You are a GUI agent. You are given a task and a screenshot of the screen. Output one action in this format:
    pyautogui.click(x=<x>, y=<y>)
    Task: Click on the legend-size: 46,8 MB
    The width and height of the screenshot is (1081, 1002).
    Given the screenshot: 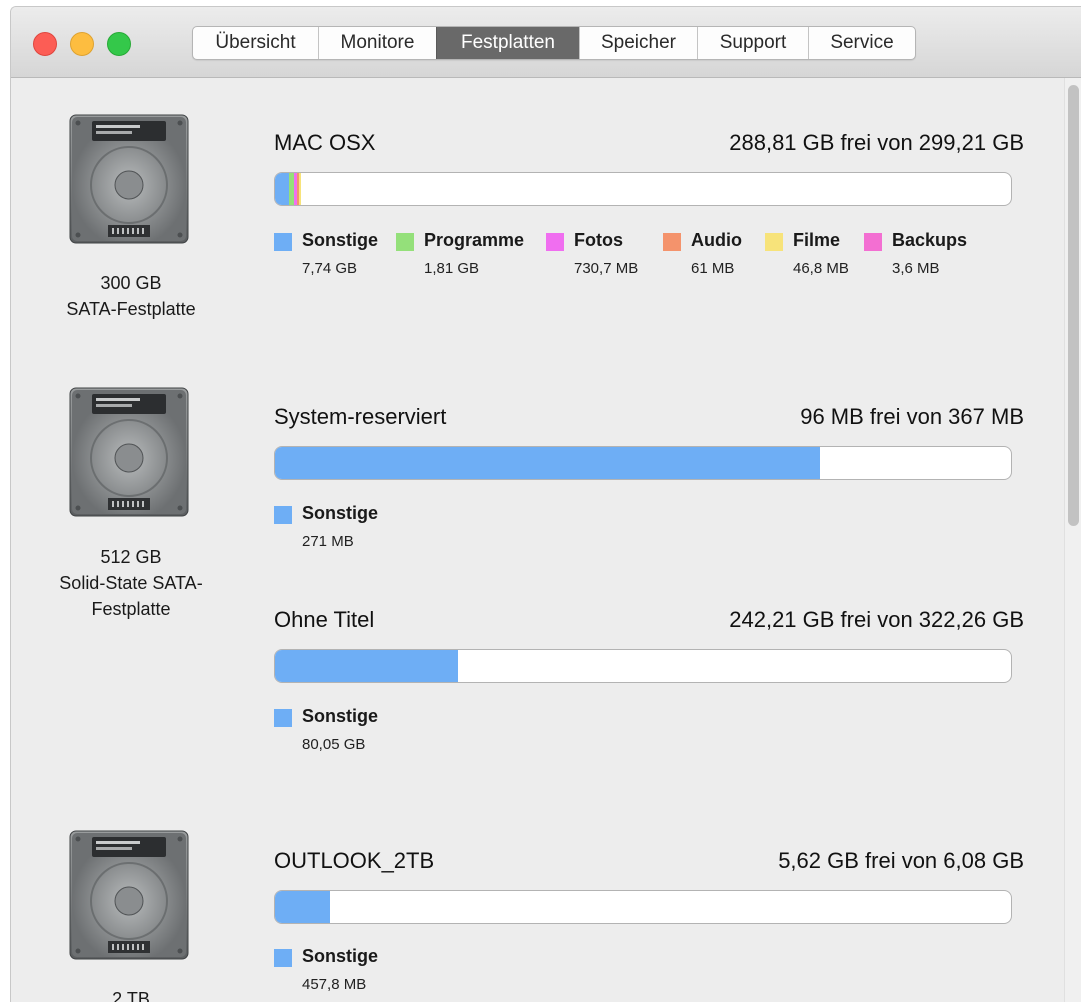 What is the action you would take?
    pyautogui.click(x=821, y=268)
    